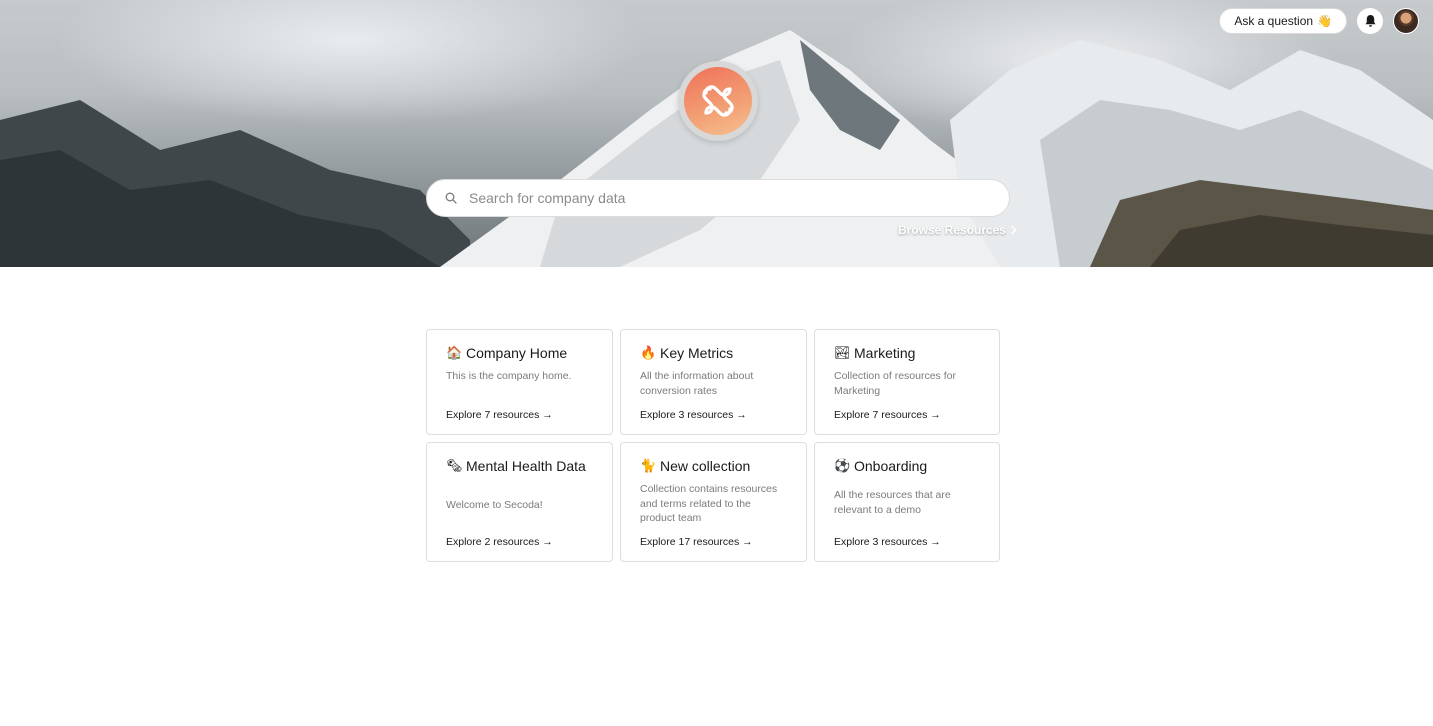 This screenshot has height=726, width=1433. I want to click on company-logo, so click(718, 101).